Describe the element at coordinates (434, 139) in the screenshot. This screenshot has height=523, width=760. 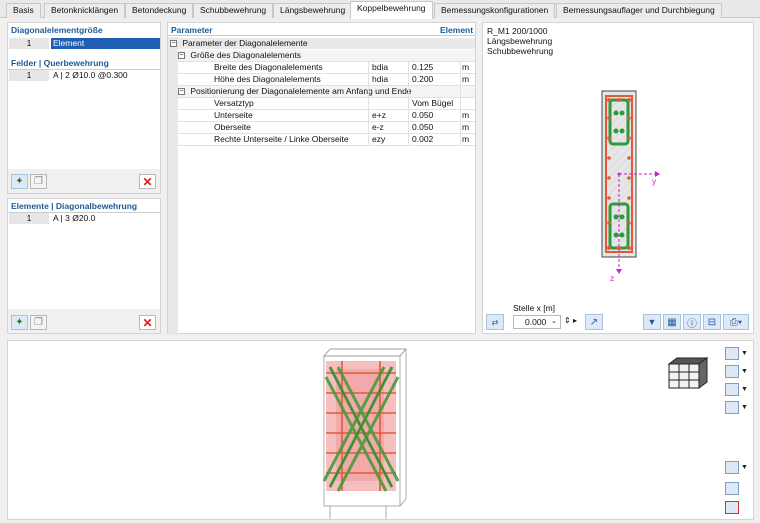
I see `param-value: 0.002` at that location.